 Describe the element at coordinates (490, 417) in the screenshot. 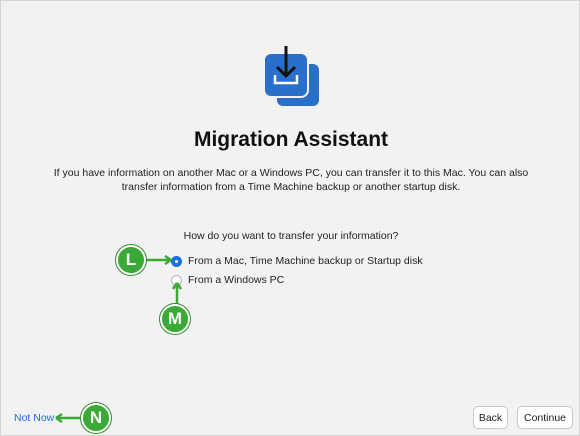

I see `back-button: Back` at that location.